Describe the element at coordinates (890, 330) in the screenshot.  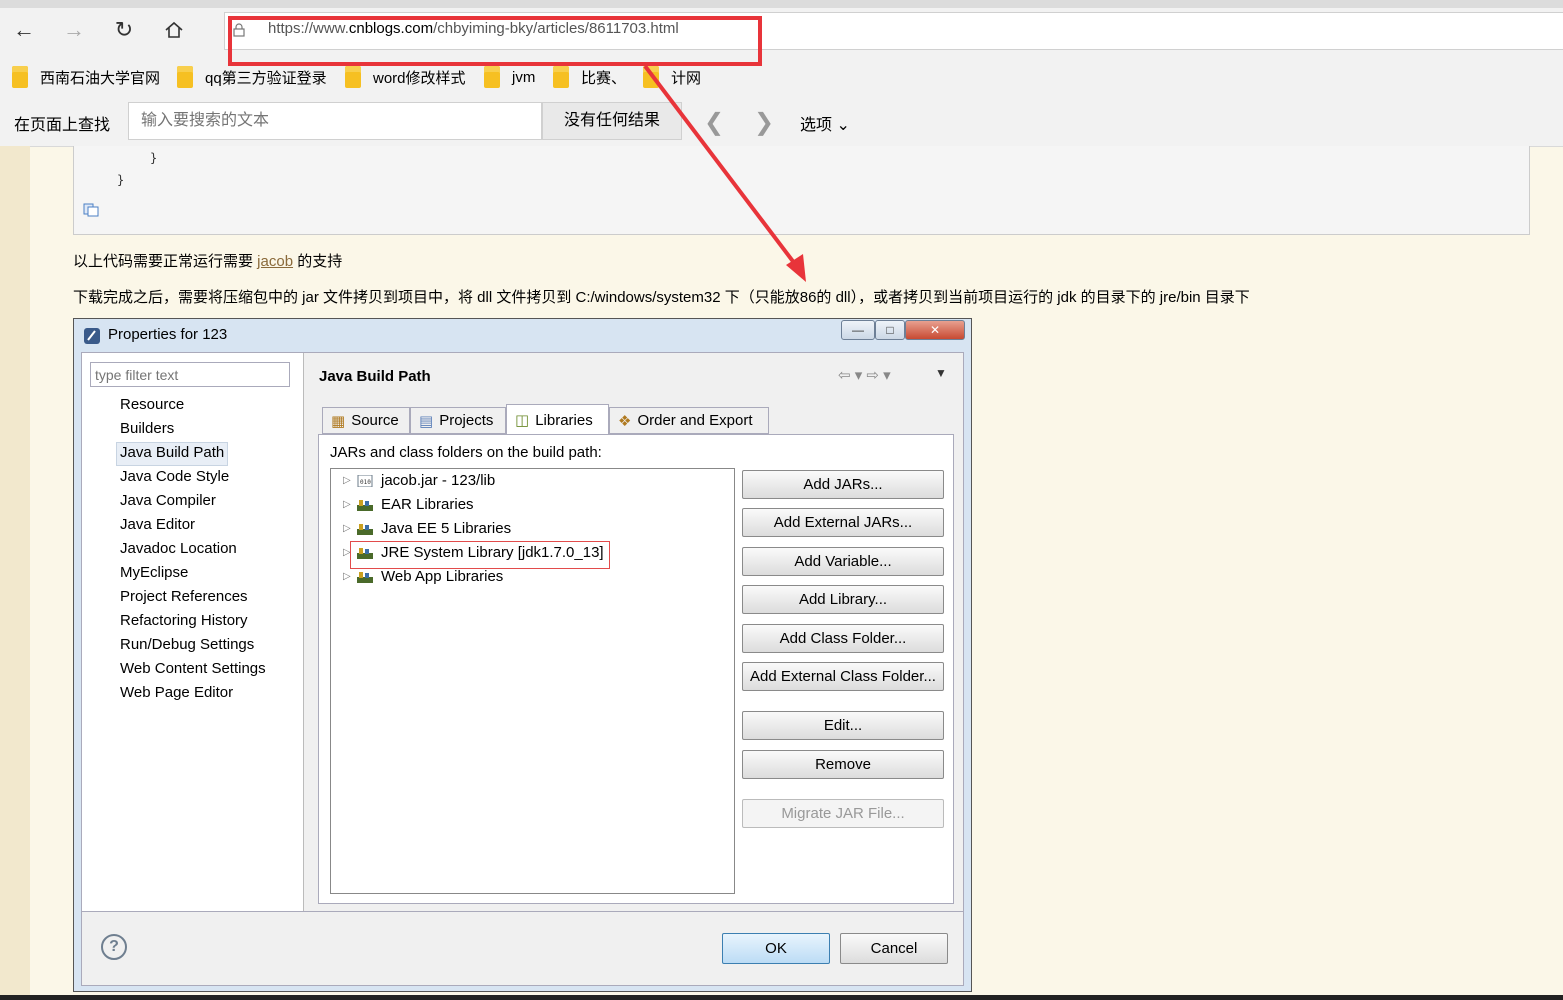
I see `maximize-icon: □` at that location.